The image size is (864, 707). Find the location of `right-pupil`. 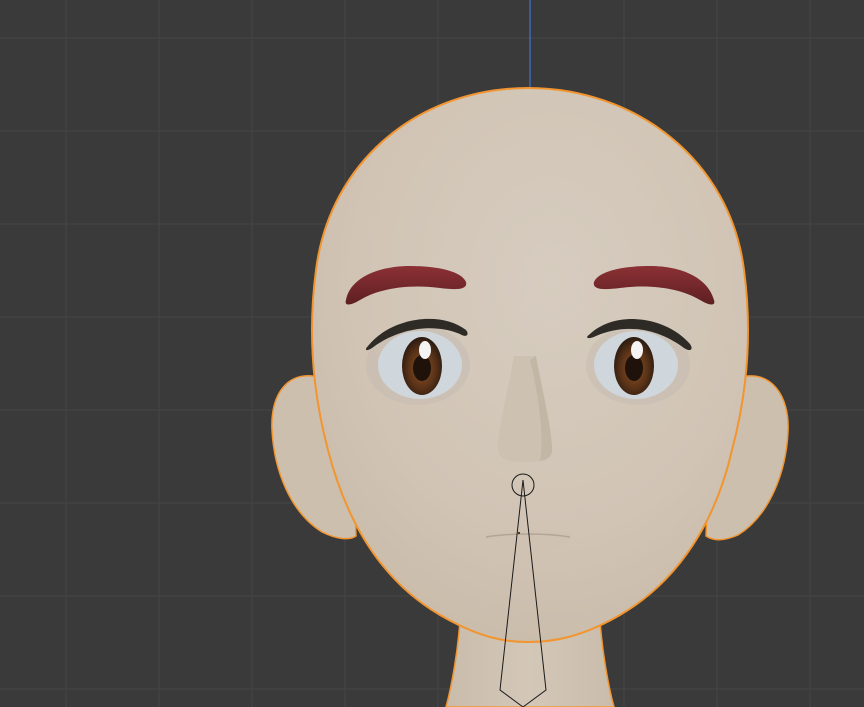

right-pupil is located at coordinates (634, 368).